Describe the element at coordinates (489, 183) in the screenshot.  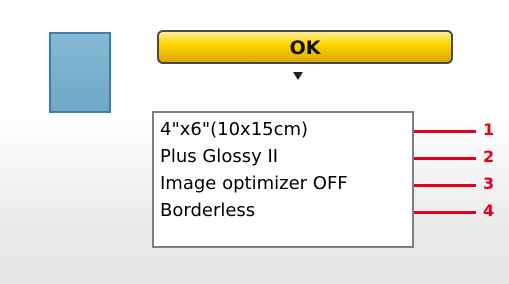
I see `callout-number-3: 3` at that location.